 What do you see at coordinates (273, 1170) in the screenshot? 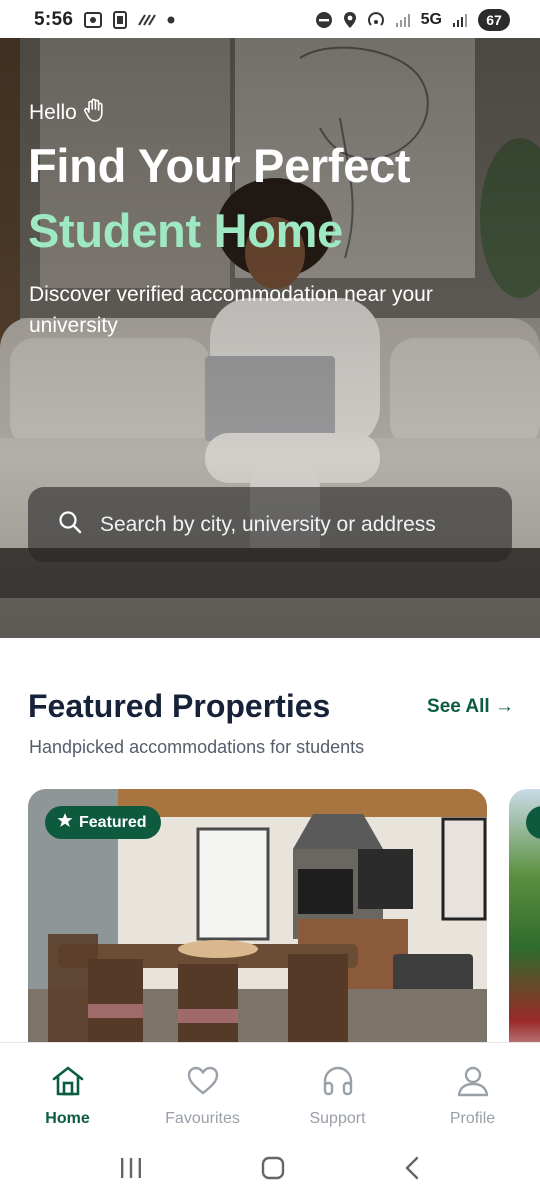
I see `home-button-icon` at bounding box center [273, 1170].